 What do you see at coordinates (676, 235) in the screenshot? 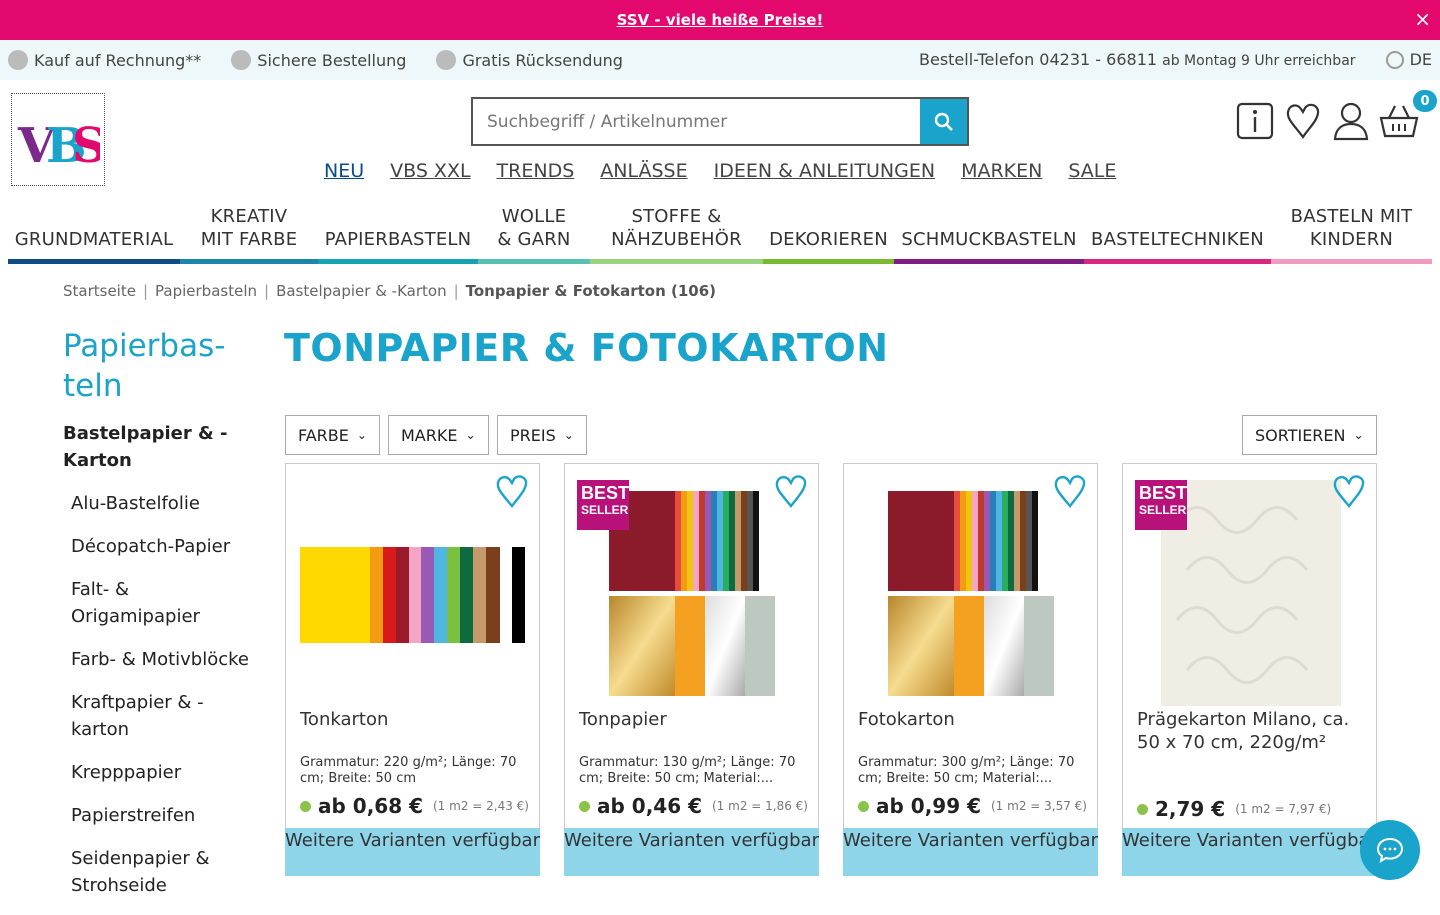
I see `category-stoffe: STOFFE & NÄHZUBEHÖR` at bounding box center [676, 235].